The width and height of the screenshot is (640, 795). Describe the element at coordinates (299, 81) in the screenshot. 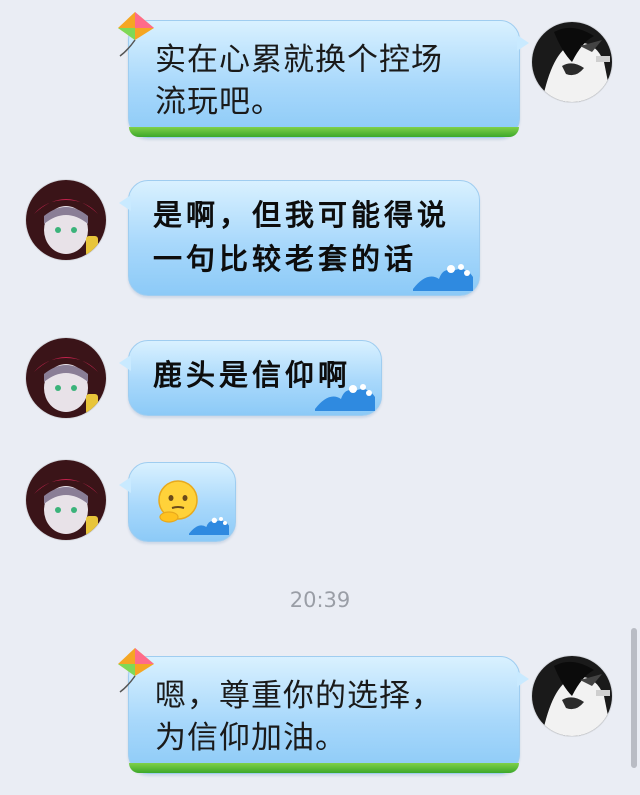

I see `message-text-1: 实在心累就换个控场 流玩吧。` at that location.